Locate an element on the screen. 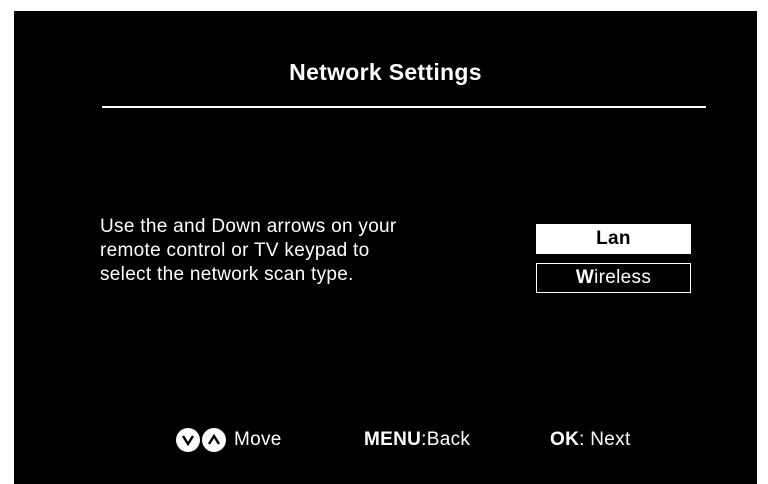 This screenshot has height=484, width=768. down-arrow-icon is located at coordinates (188, 440).